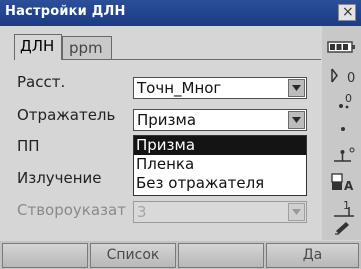  What do you see at coordinates (312, 255) in the screenshot?
I see `yes-button: Да` at bounding box center [312, 255].